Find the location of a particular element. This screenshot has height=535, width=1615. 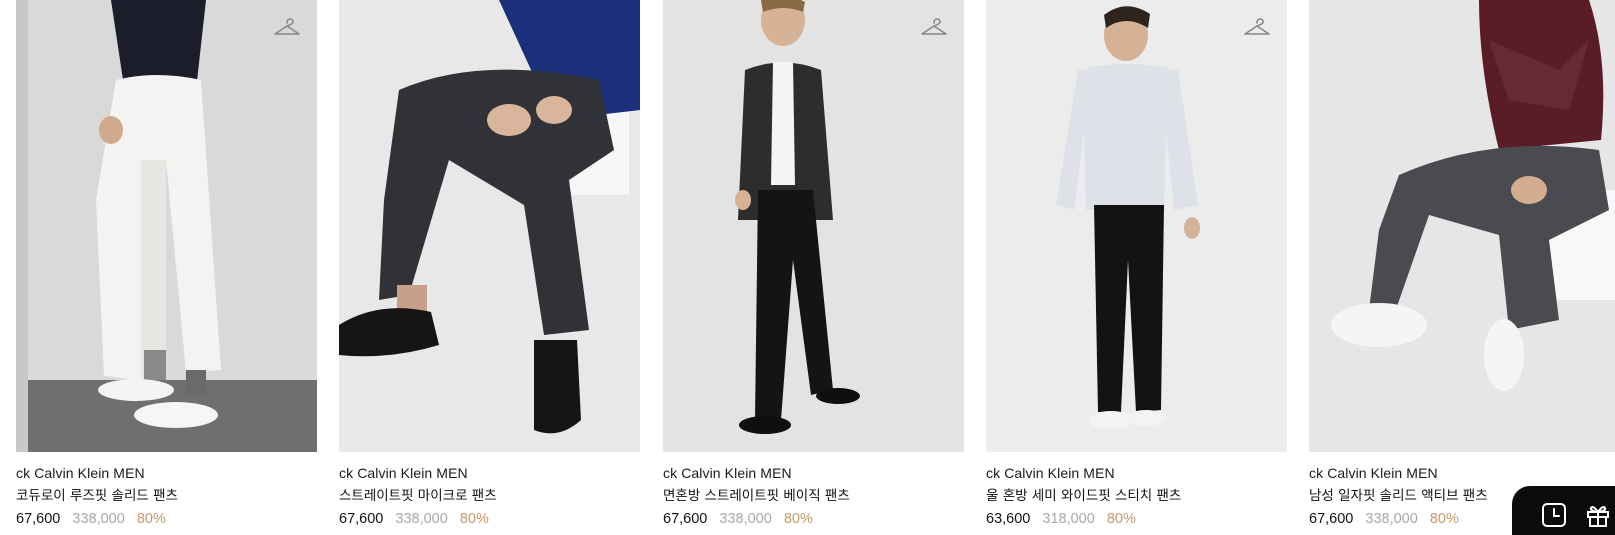

original-price: 318,000 is located at coordinates (1068, 519).